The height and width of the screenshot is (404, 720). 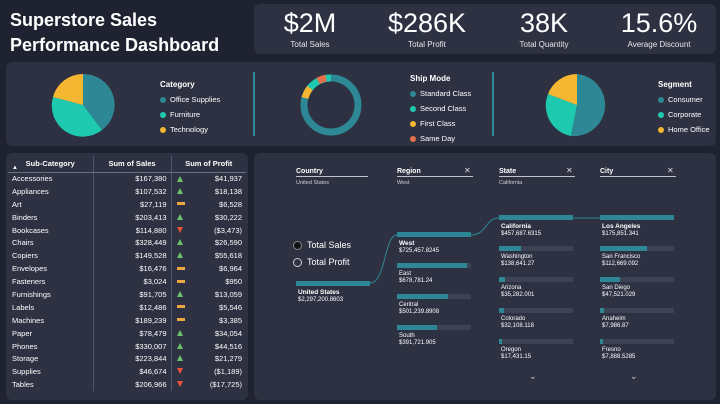 I want to click on node-name: Colorado, so click(x=513, y=319).